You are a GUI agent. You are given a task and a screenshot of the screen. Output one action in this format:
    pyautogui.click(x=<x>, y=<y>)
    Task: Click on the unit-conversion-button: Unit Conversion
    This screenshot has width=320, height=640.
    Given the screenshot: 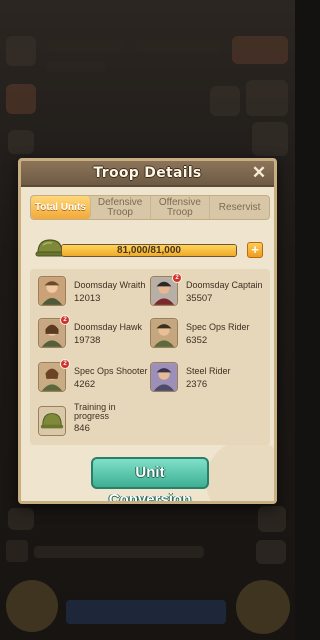 What is the action you would take?
    pyautogui.click(x=150, y=479)
    